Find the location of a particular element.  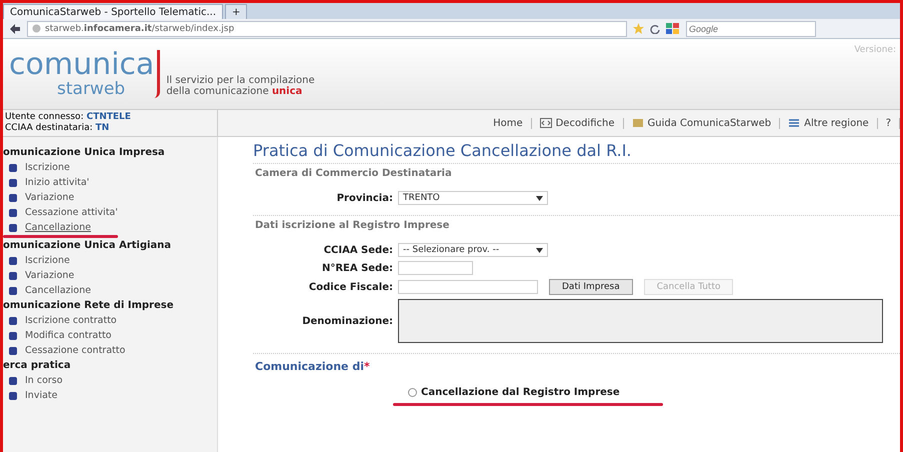

menu-item: In corso is located at coordinates (110, 380).